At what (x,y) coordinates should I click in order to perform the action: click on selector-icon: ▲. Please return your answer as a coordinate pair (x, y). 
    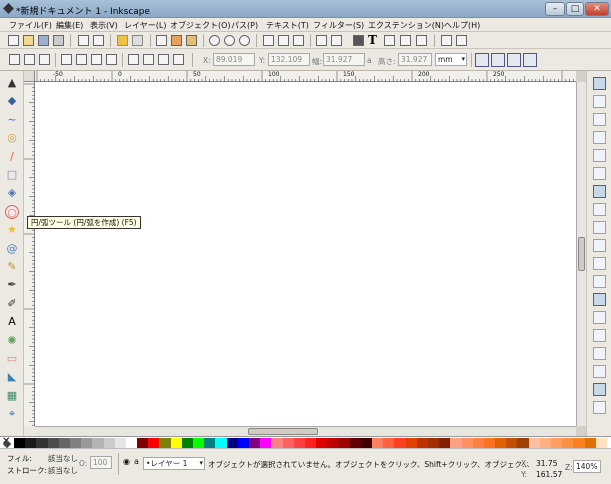
    Looking at the image, I should click on (12, 83).